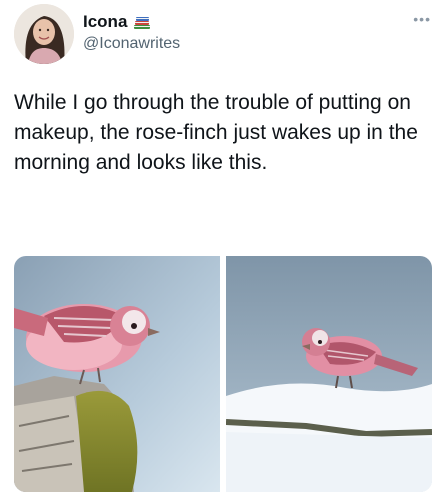  I want to click on display-name: Icona, so click(105, 22).